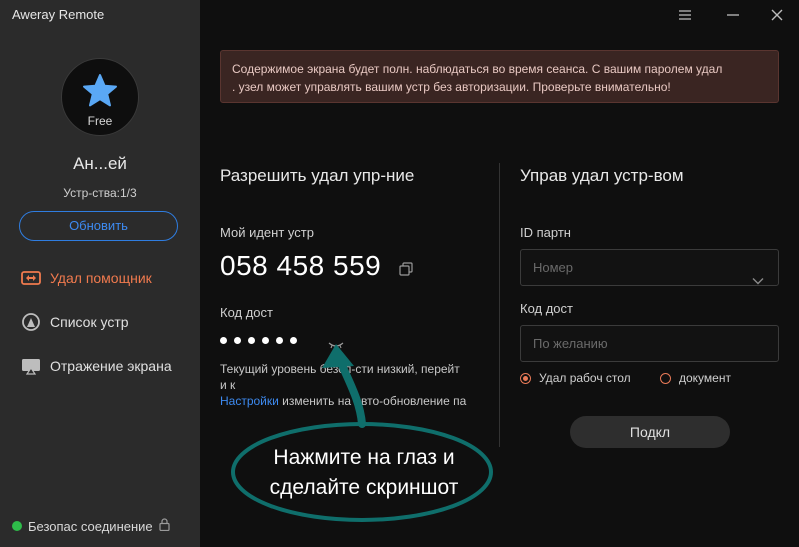 This screenshot has width=799, height=547. What do you see at coordinates (525, 378) in the screenshot?
I see `radio-checked-icon` at bounding box center [525, 378].